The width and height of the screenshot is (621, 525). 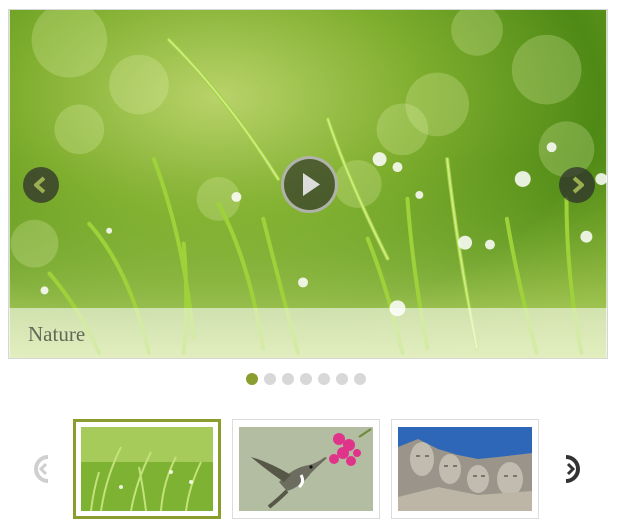 I want to click on thumbnails-prev-button, so click(x=42, y=469).